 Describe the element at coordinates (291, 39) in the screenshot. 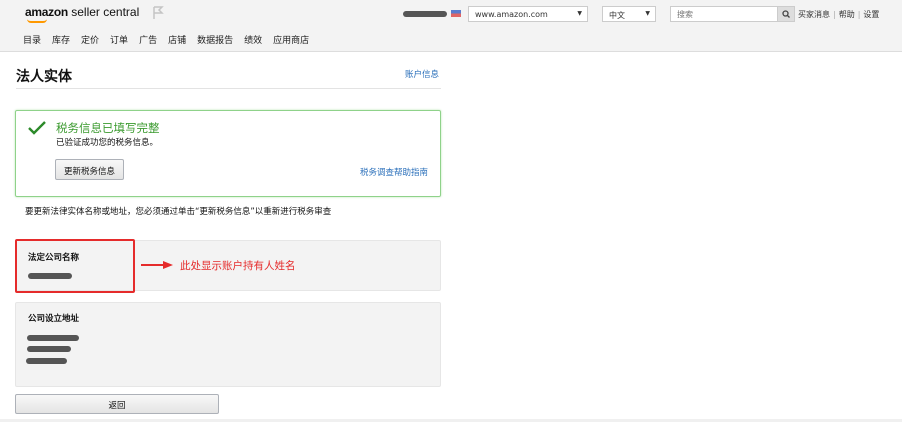

I see `nav-appstore: 应用商店` at that location.